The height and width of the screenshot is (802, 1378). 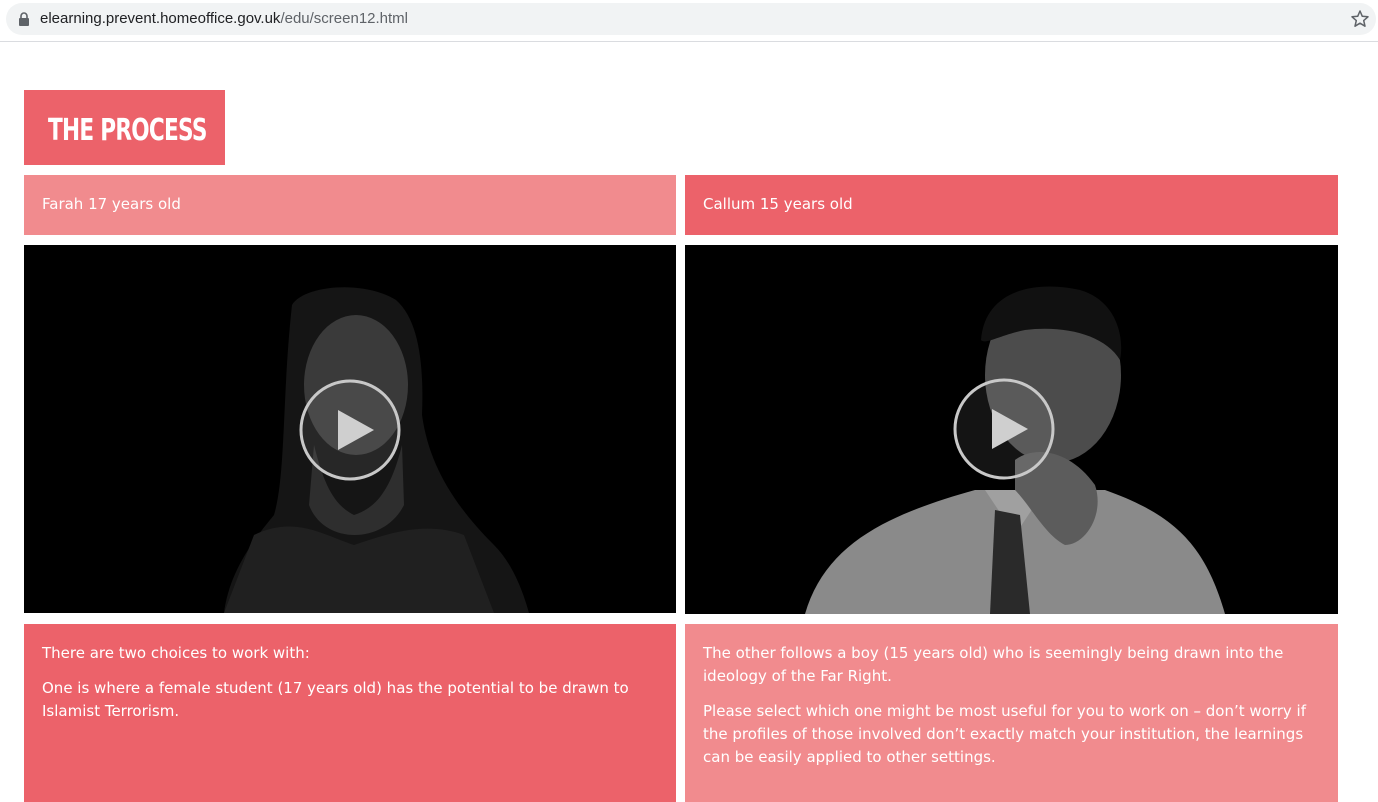 What do you see at coordinates (778, 204) in the screenshot?
I see `callum-heading-label: Callum 15 years old` at bounding box center [778, 204].